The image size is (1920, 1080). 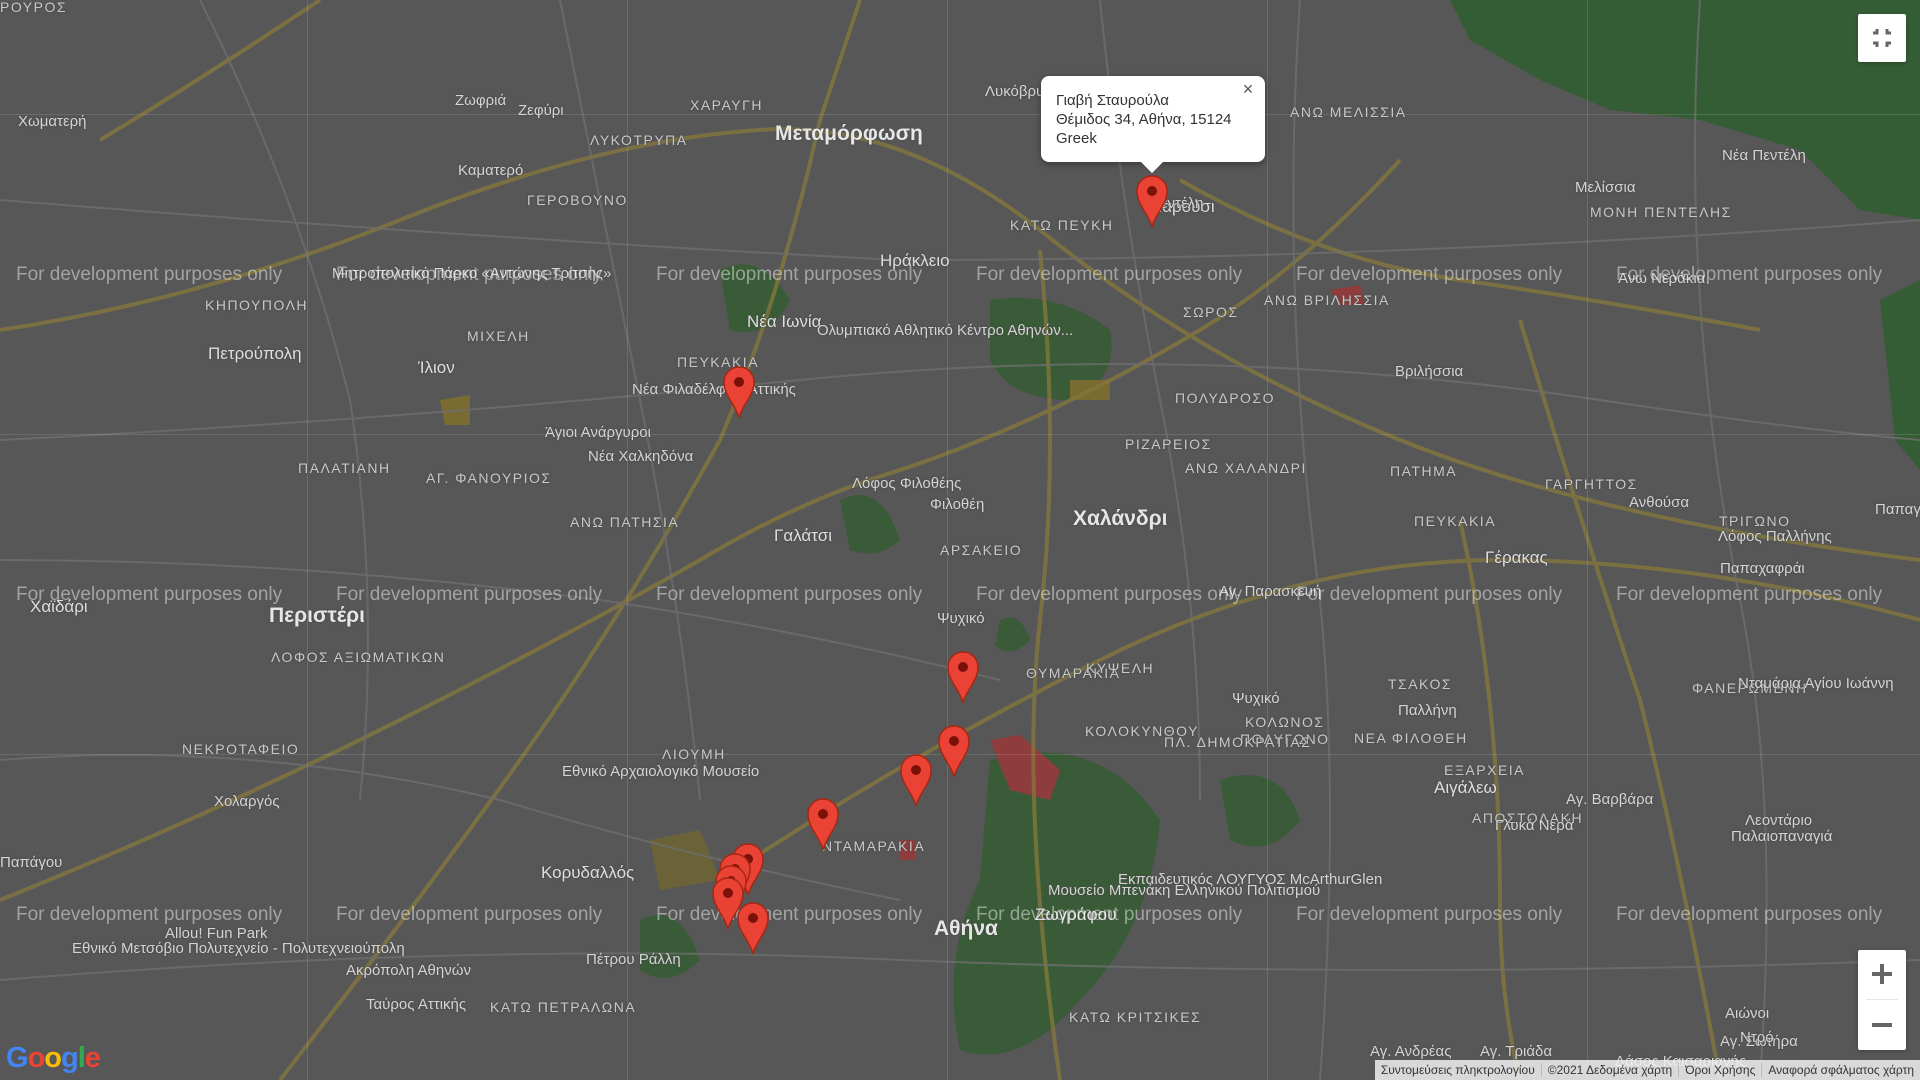 I want to click on place-label: Λόφος Φιλοθέης, so click(x=907, y=483).